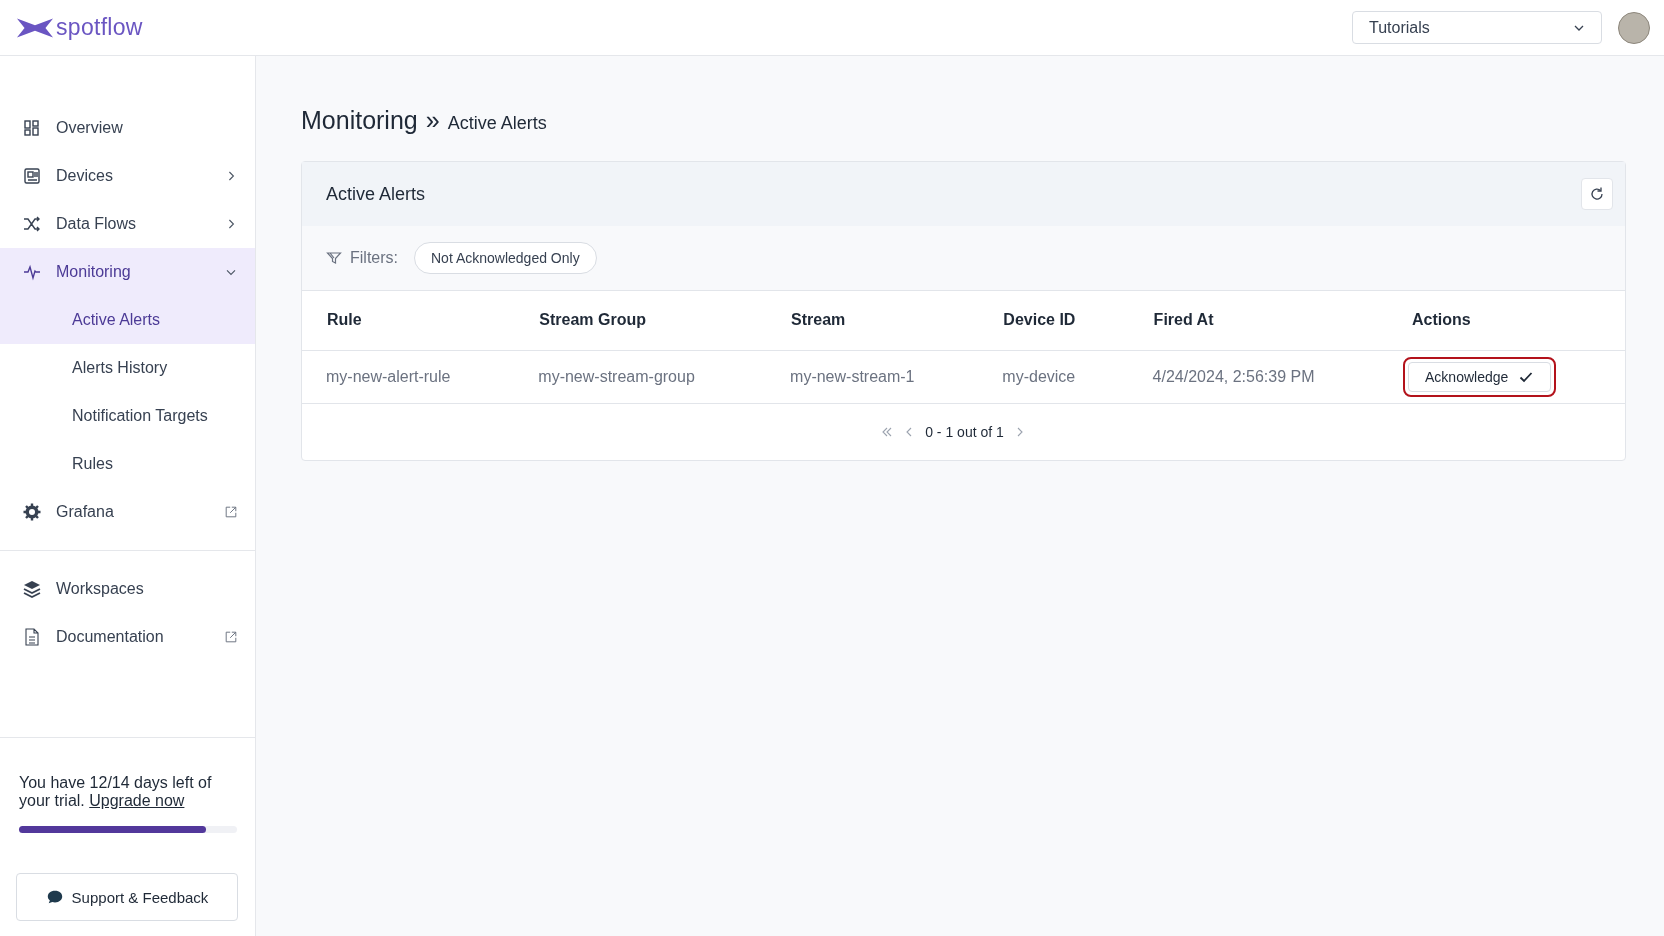  What do you see at coordinates (32, 176) in the screenshot?
I see `chip-icon` at bounding box center [32, 176].